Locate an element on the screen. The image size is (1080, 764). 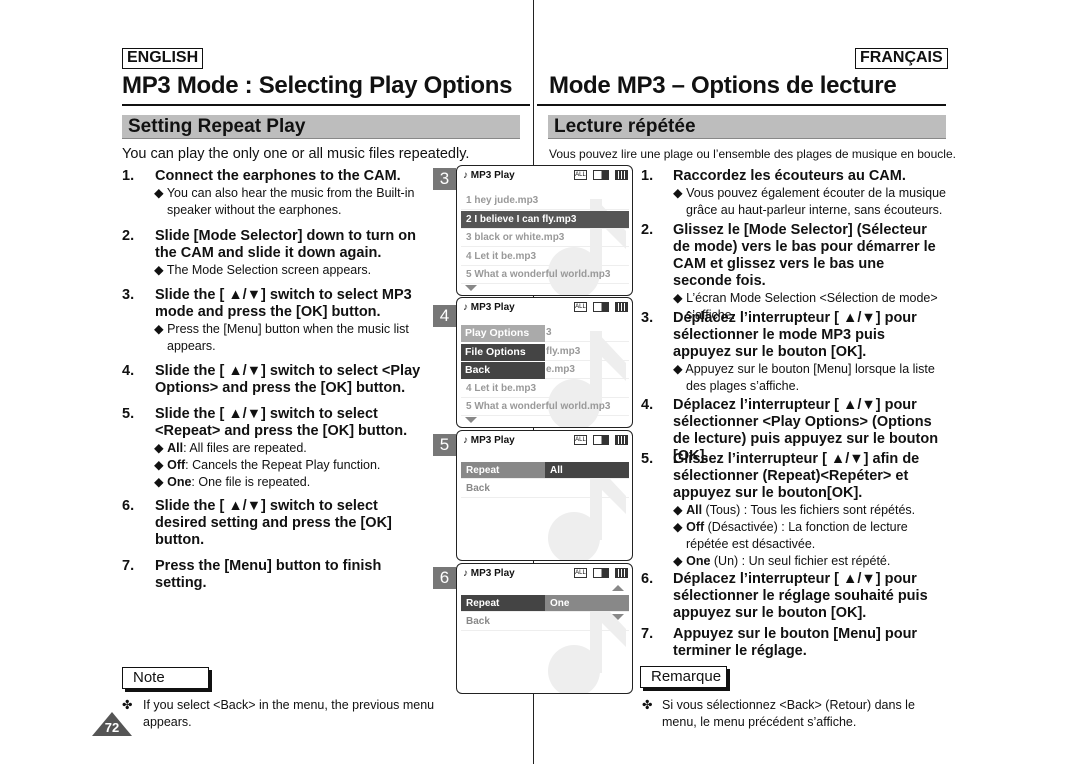
step-bullet: ◆ All: All files are repeated. is located at coordinates (230, 448).